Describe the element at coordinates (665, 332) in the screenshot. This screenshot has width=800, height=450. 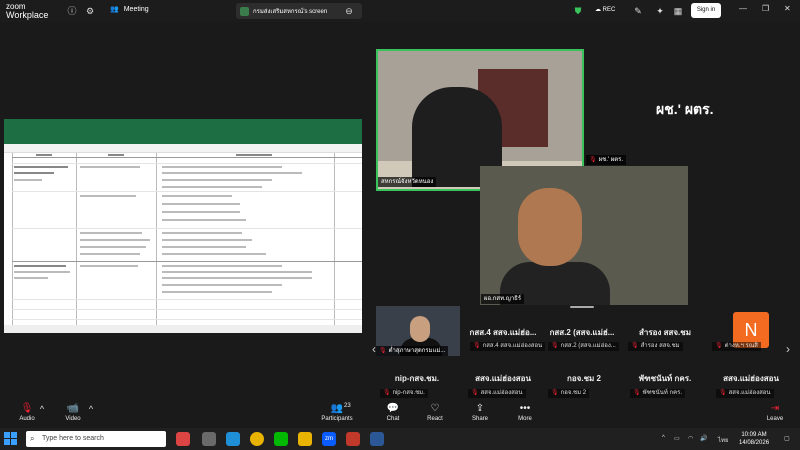
I see `participant-tile-name: สำรอง สสจ.ชม` at that location.